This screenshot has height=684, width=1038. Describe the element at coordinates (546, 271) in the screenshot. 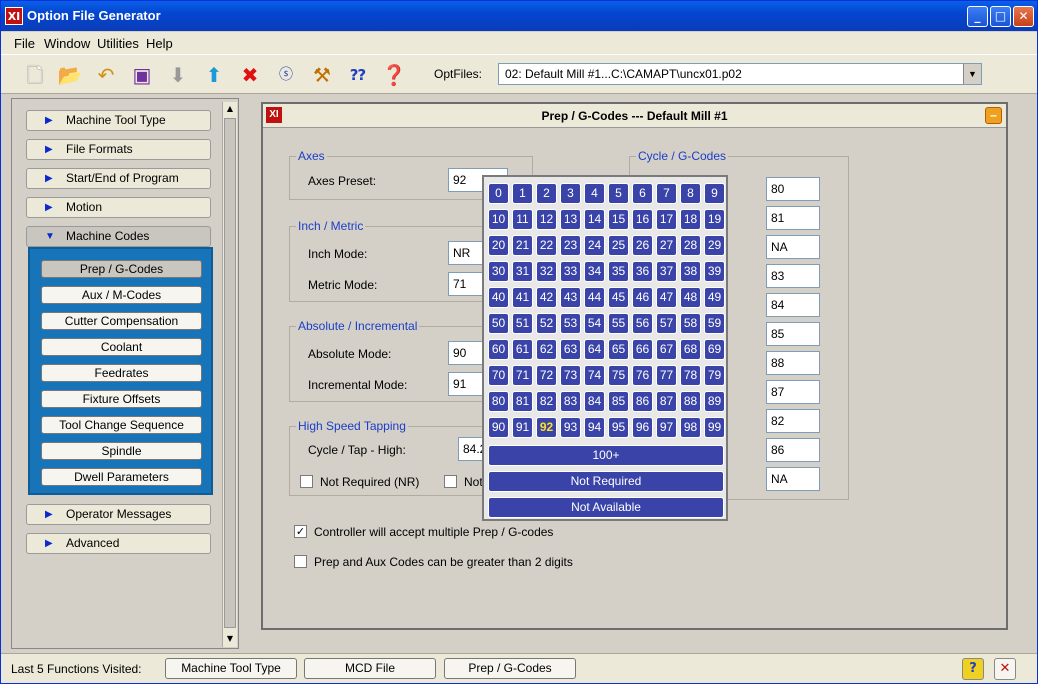

I see `picker-number-32: 32` at that location.